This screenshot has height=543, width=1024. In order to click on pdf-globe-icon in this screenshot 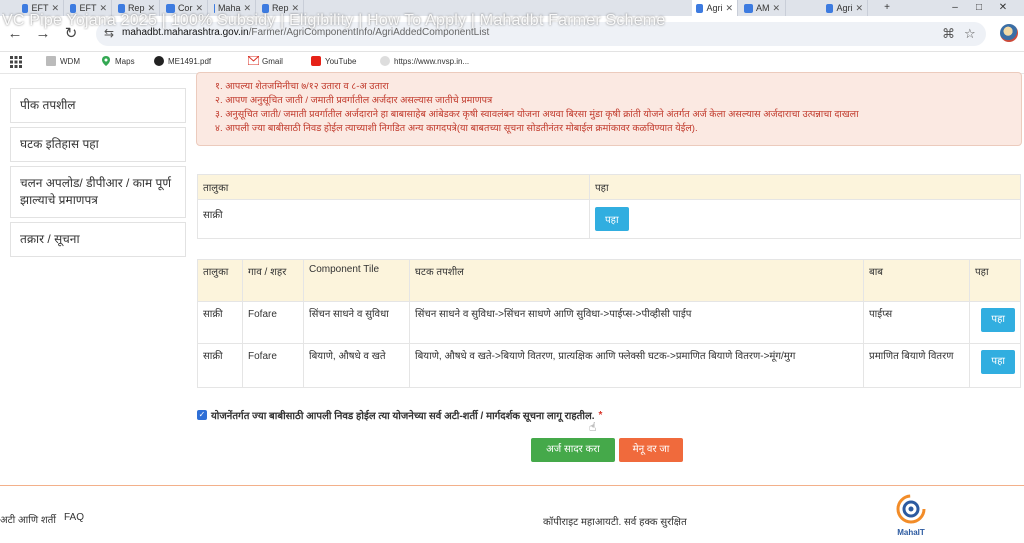, I will do `click(159, 61)`.